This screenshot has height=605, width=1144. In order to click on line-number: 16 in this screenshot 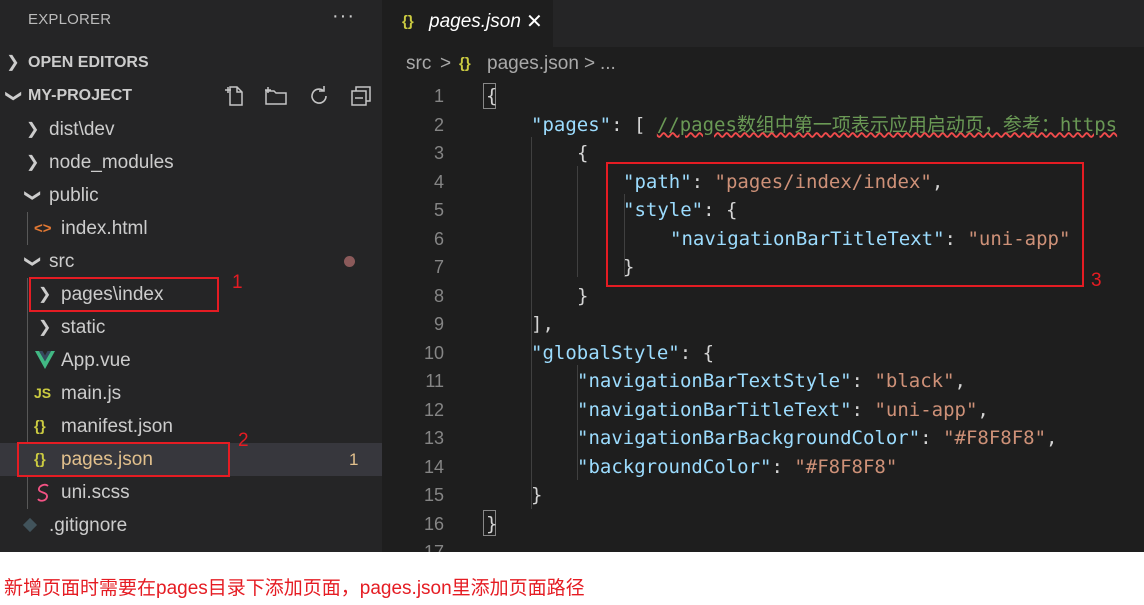, I will do `click(433, 523)`.